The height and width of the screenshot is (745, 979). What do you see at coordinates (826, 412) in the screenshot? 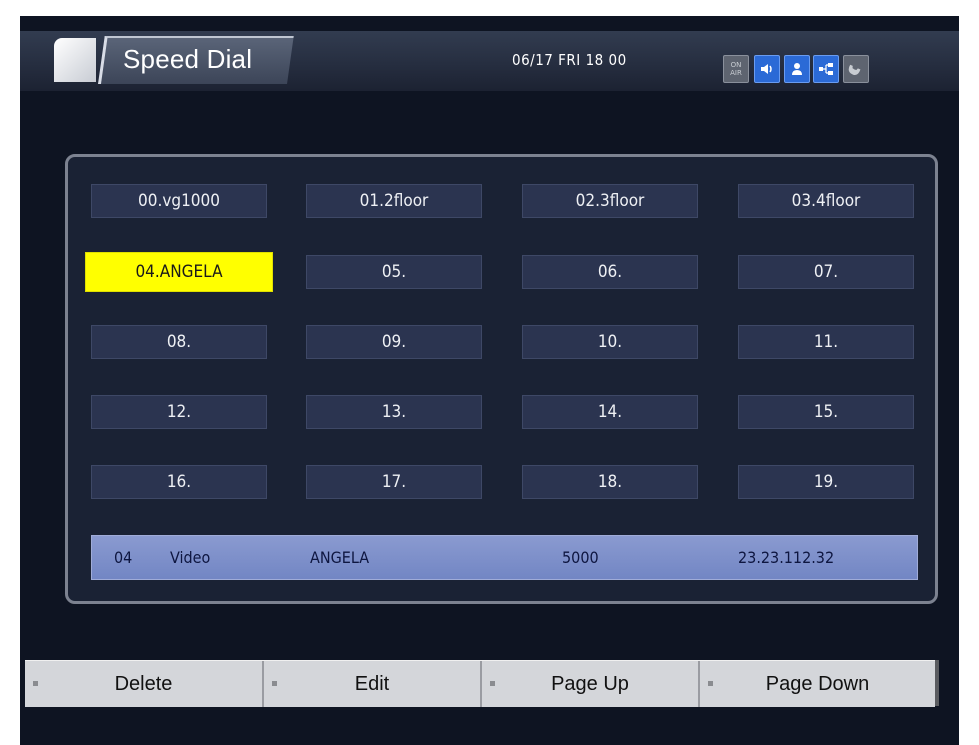
I see `speed-dial-entry: 15.` at bounding box center [826, 412].